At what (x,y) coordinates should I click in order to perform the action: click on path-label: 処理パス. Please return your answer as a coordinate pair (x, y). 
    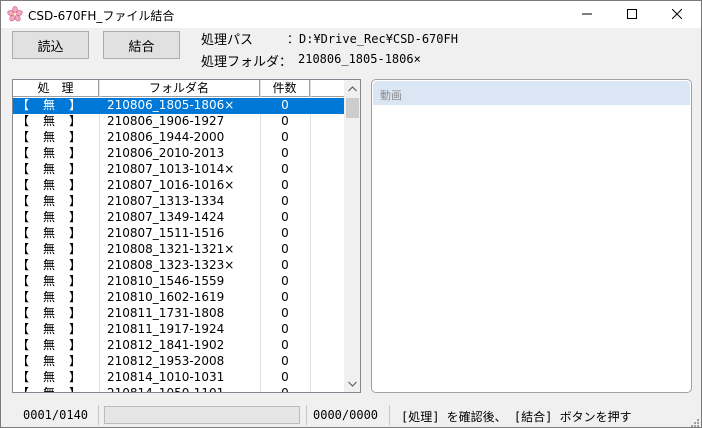
    Looking at the image, I should click on (227, 40).